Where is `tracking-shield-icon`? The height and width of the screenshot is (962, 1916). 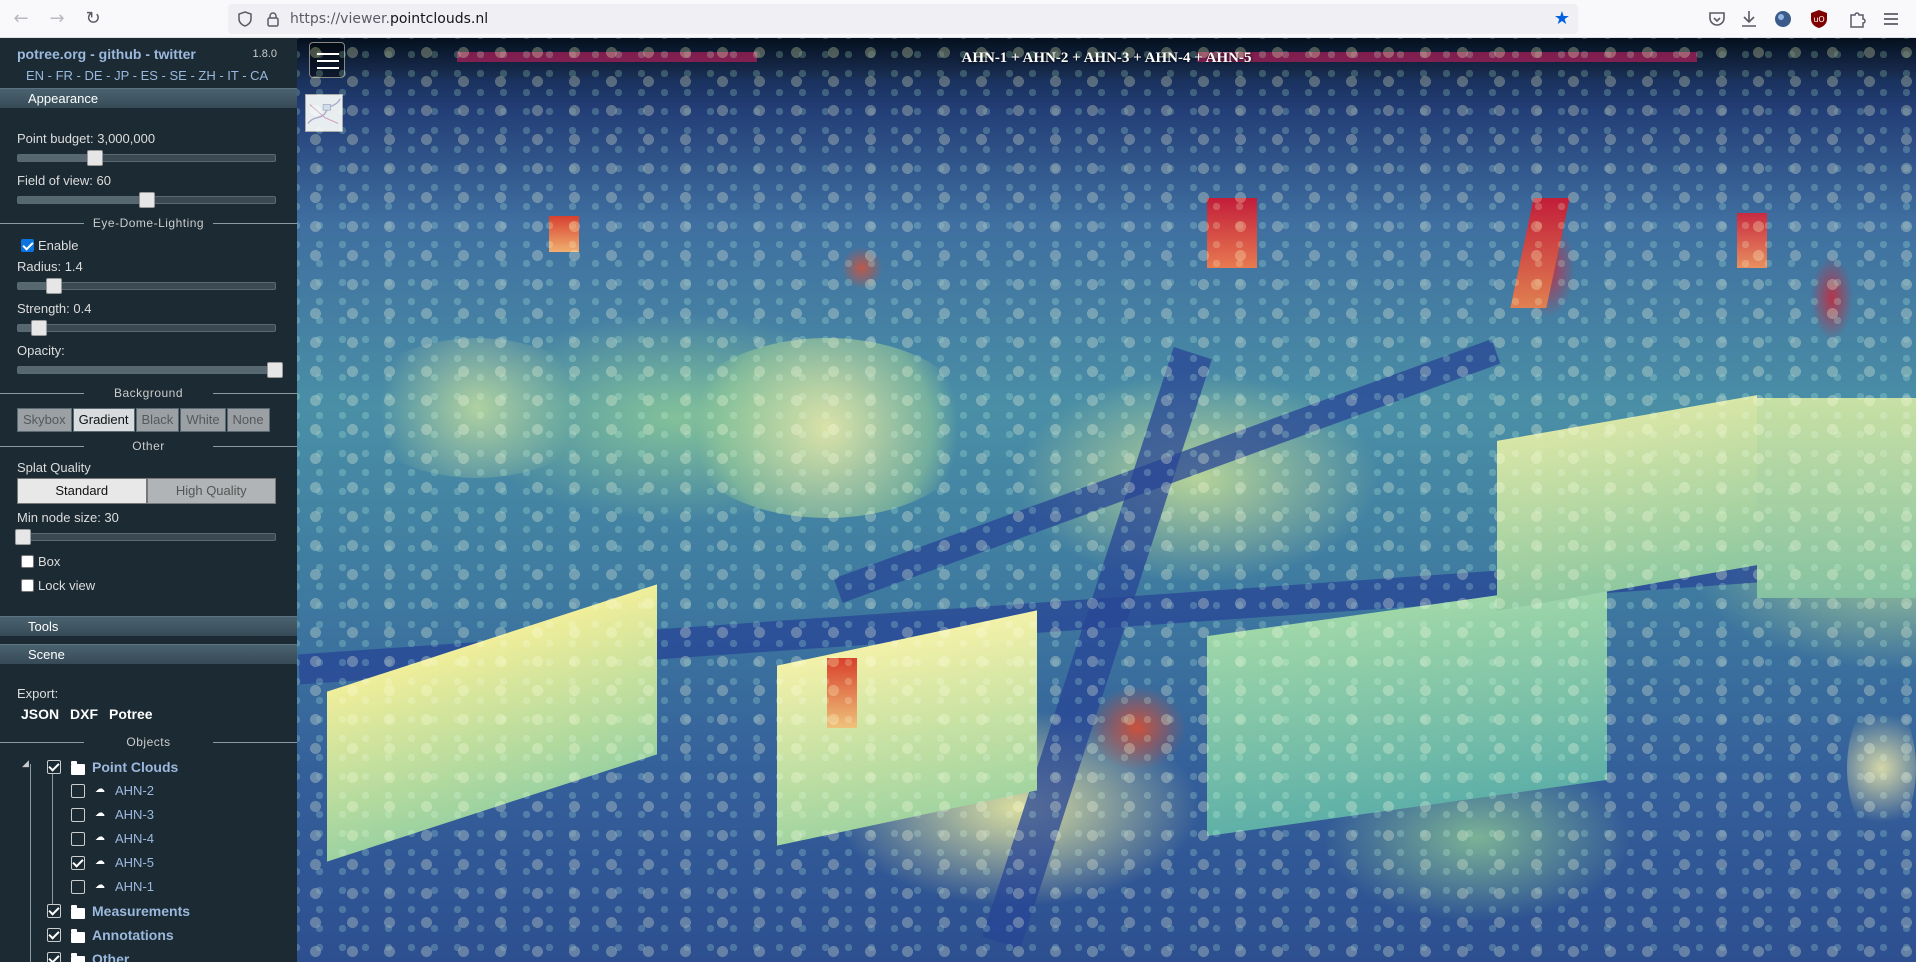
tracking-shield-icon is located at coordinates (245, 19).